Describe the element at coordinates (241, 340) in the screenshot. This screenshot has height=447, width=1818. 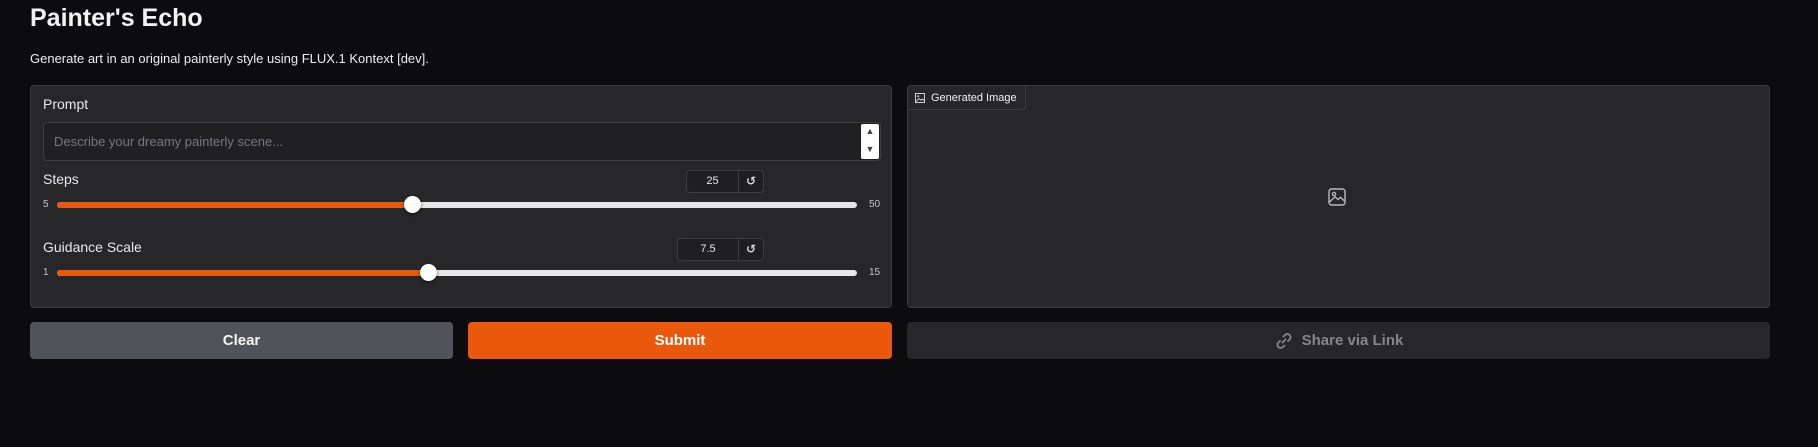
I see `clear-button: Clear` at that location.